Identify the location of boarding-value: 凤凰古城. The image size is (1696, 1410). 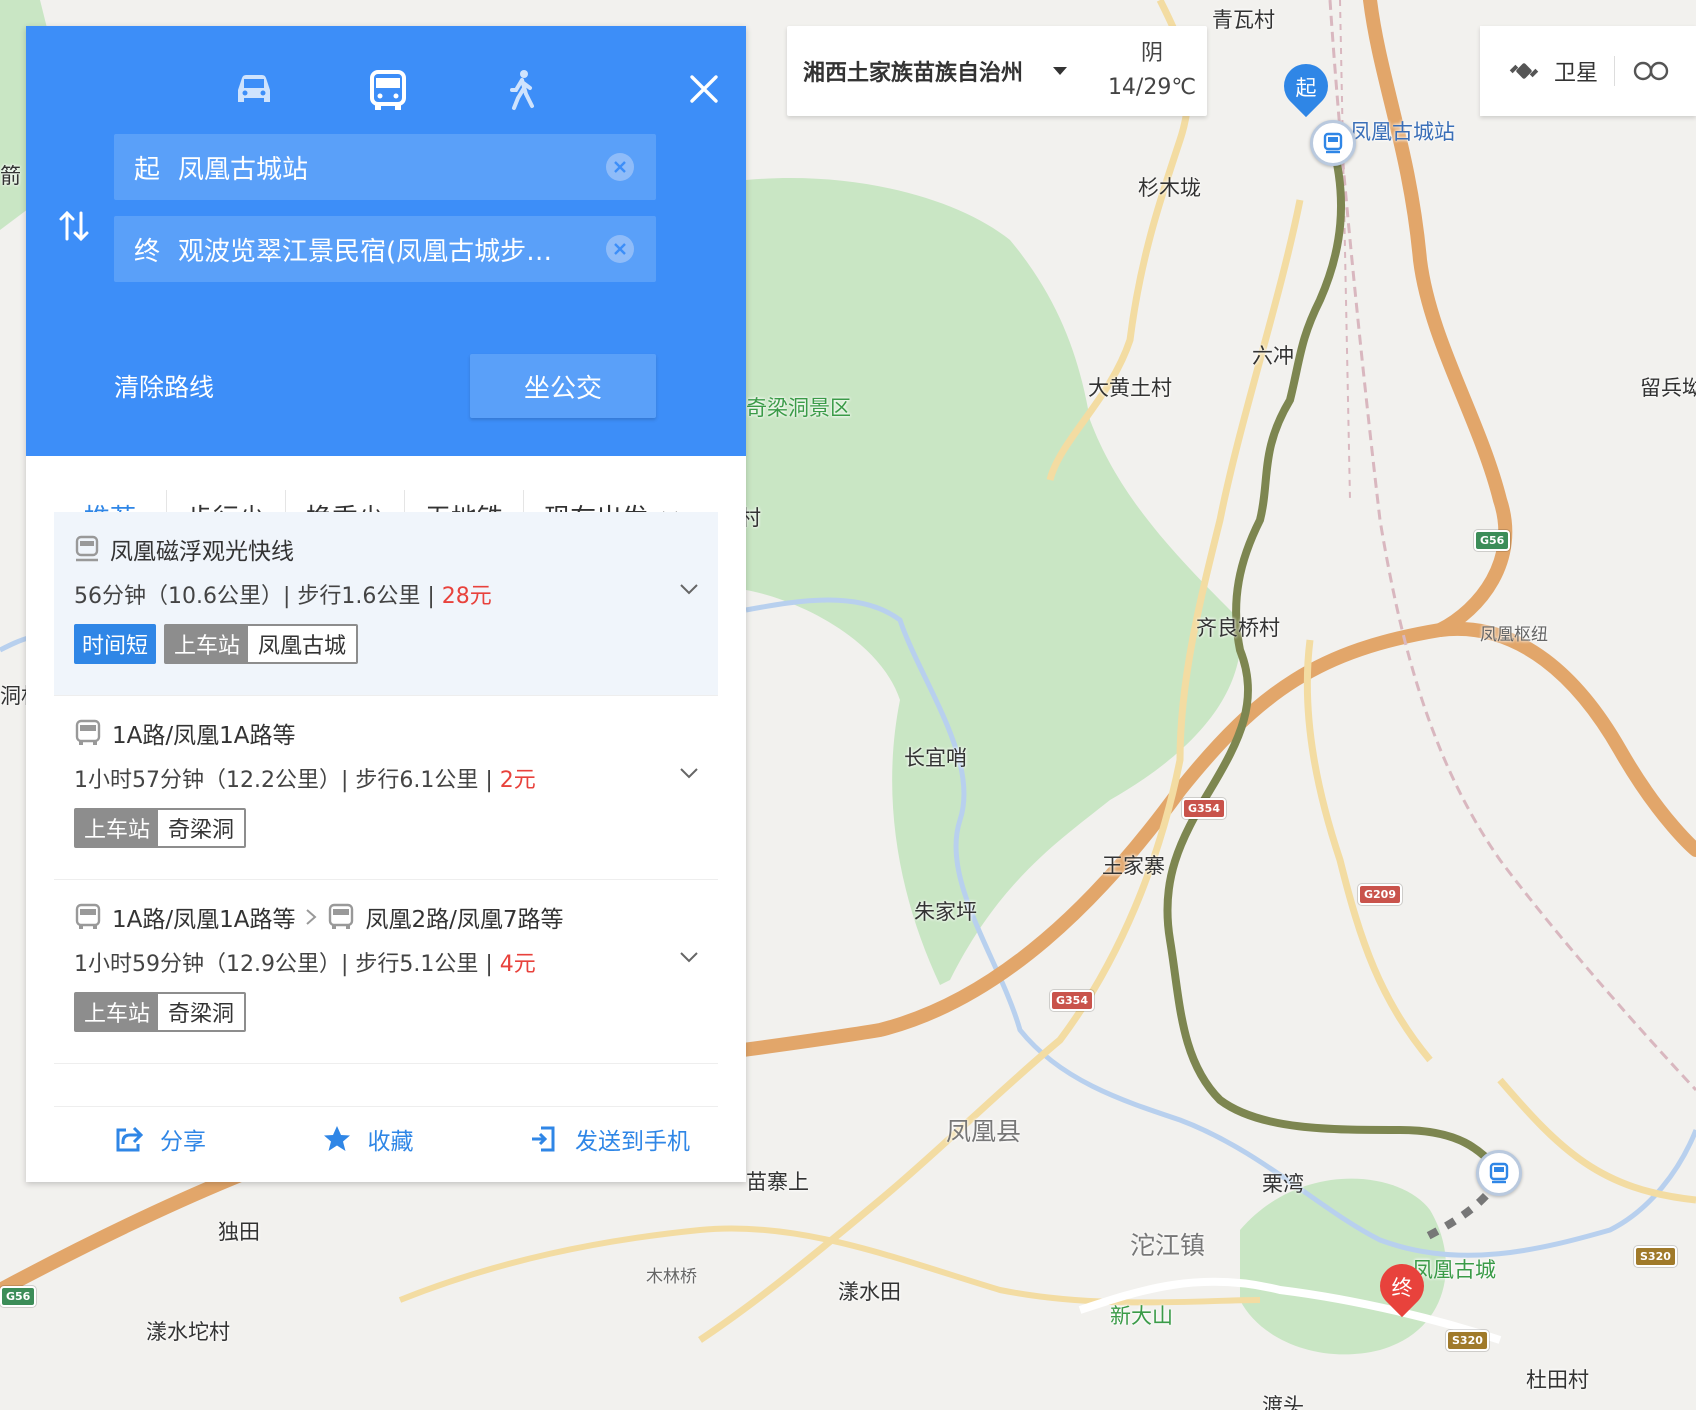
(302, 644).